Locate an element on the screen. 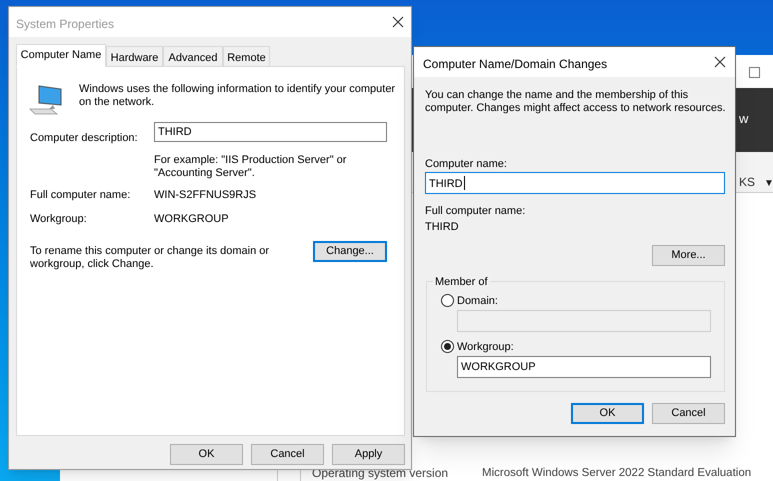  description-field: THIRD is located at coordinates (270, 132).